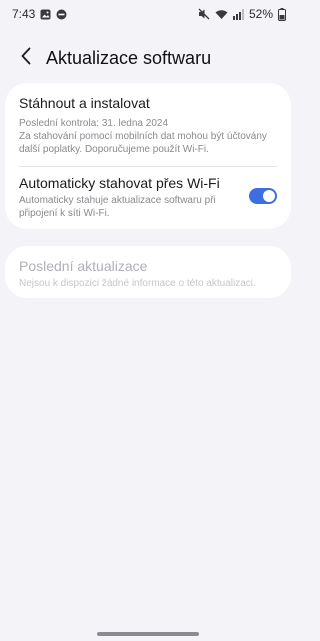  I want to click on status-bar: 7:43 52%, so click(148, 14).